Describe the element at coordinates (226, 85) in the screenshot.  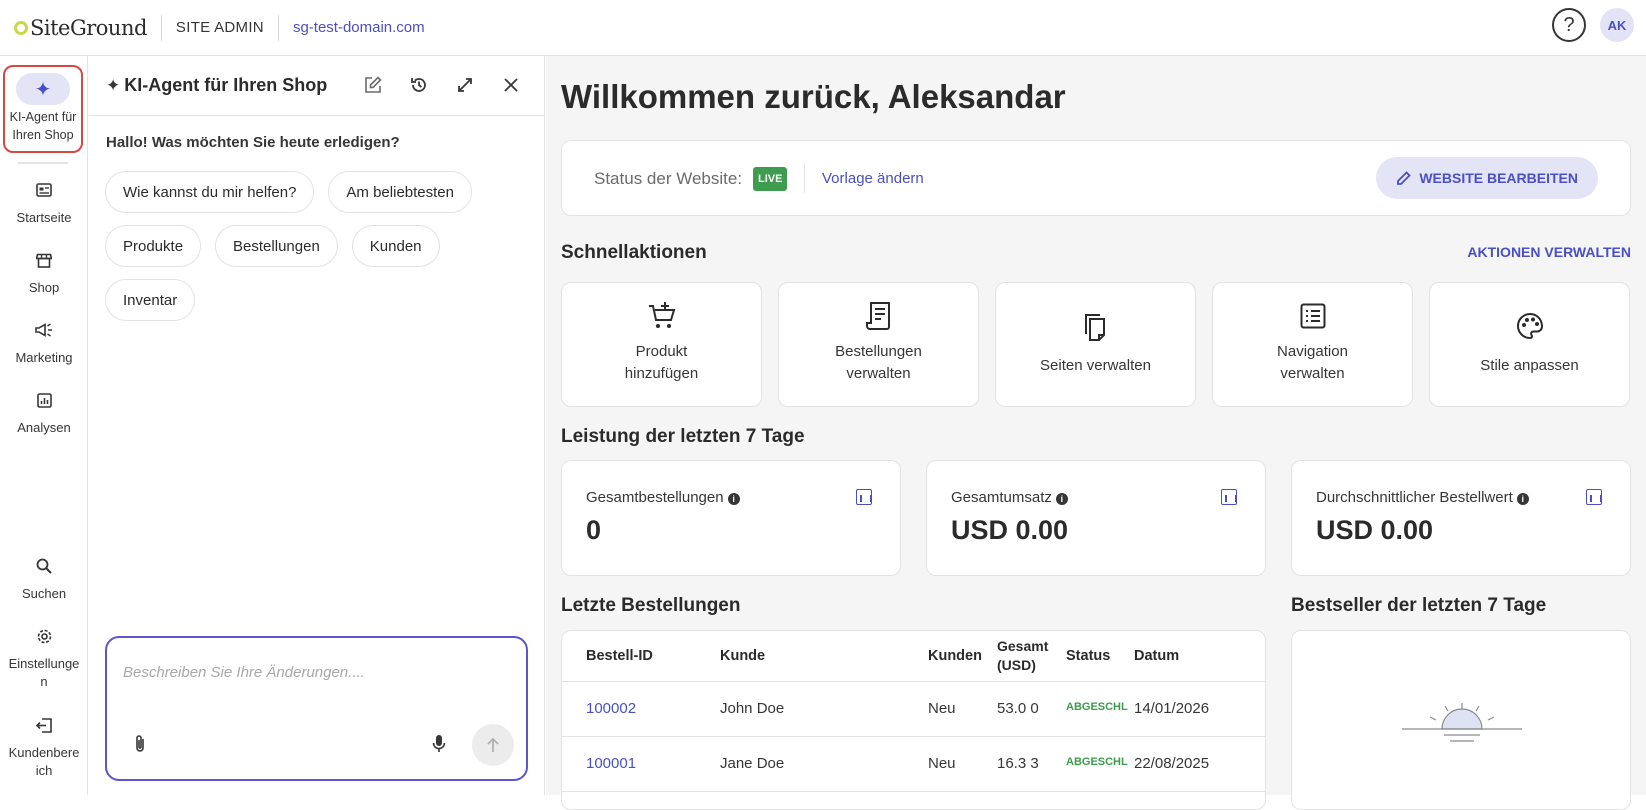
I see `chat-title: KI-Agent für Ihren Shop` at that location.